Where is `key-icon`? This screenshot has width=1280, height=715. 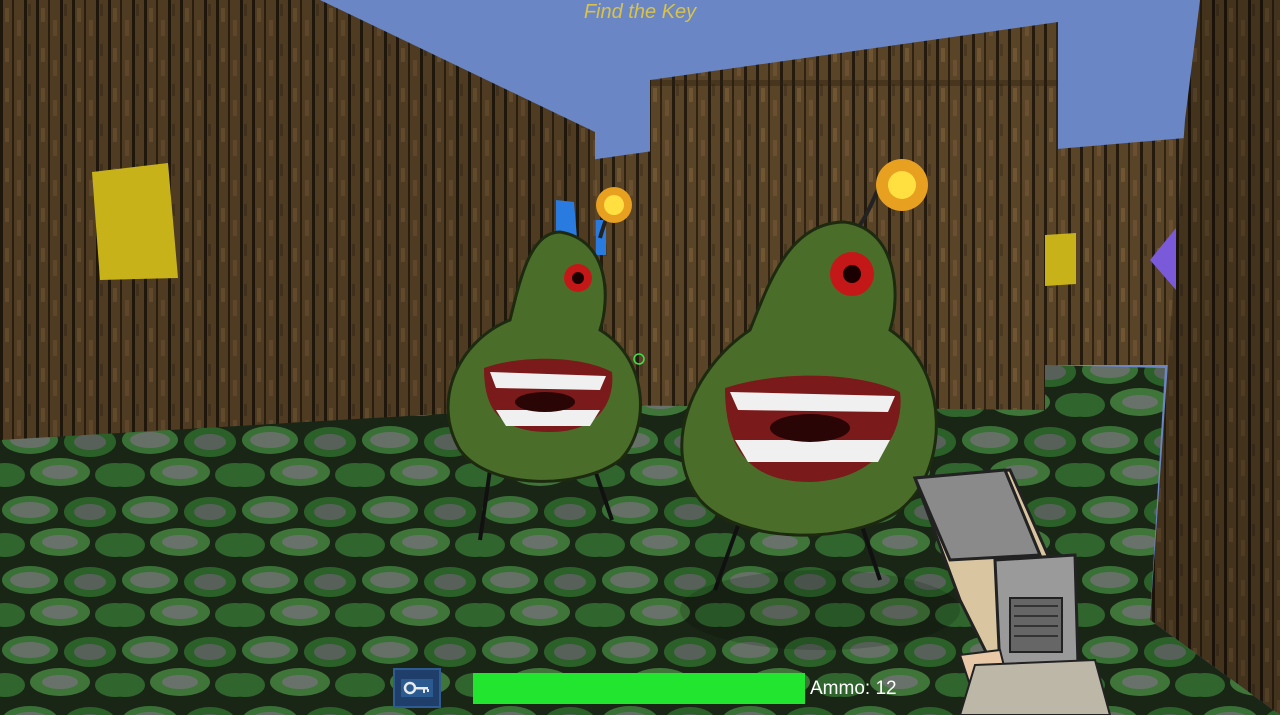 key-icon is located at coordinates (417, 688).